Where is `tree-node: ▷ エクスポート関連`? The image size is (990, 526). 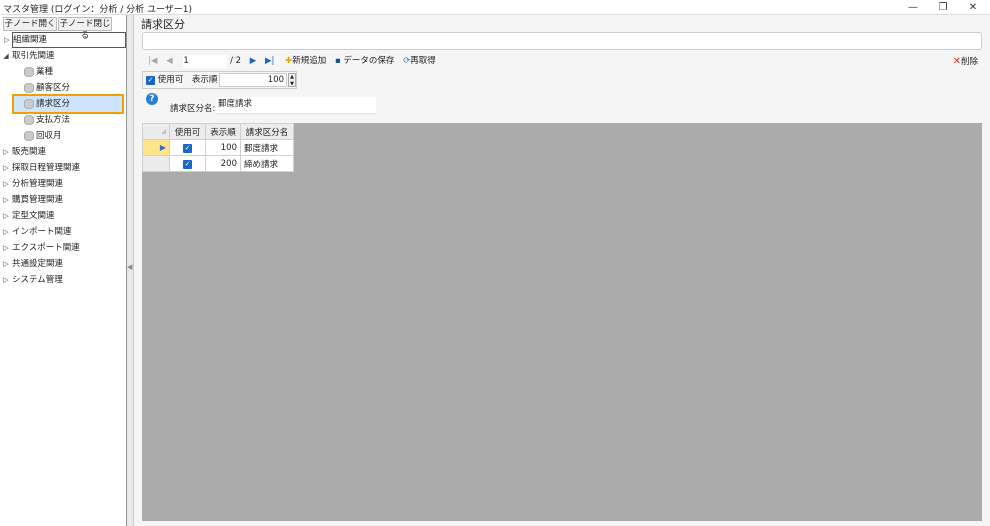
tree-node: ▷ エクスポート関連 is located at coordinates (63, 248).